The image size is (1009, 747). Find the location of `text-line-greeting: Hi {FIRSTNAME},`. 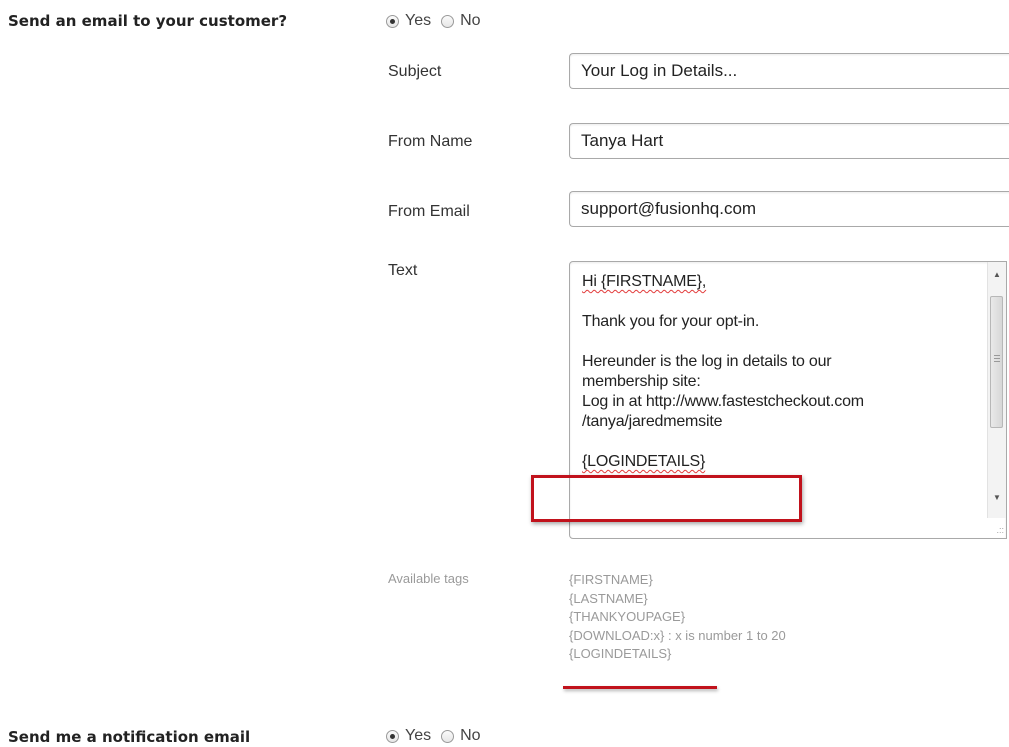

text-line-greeting: Hi {FIRSTNAME}, is located at coordinates (644, 281).